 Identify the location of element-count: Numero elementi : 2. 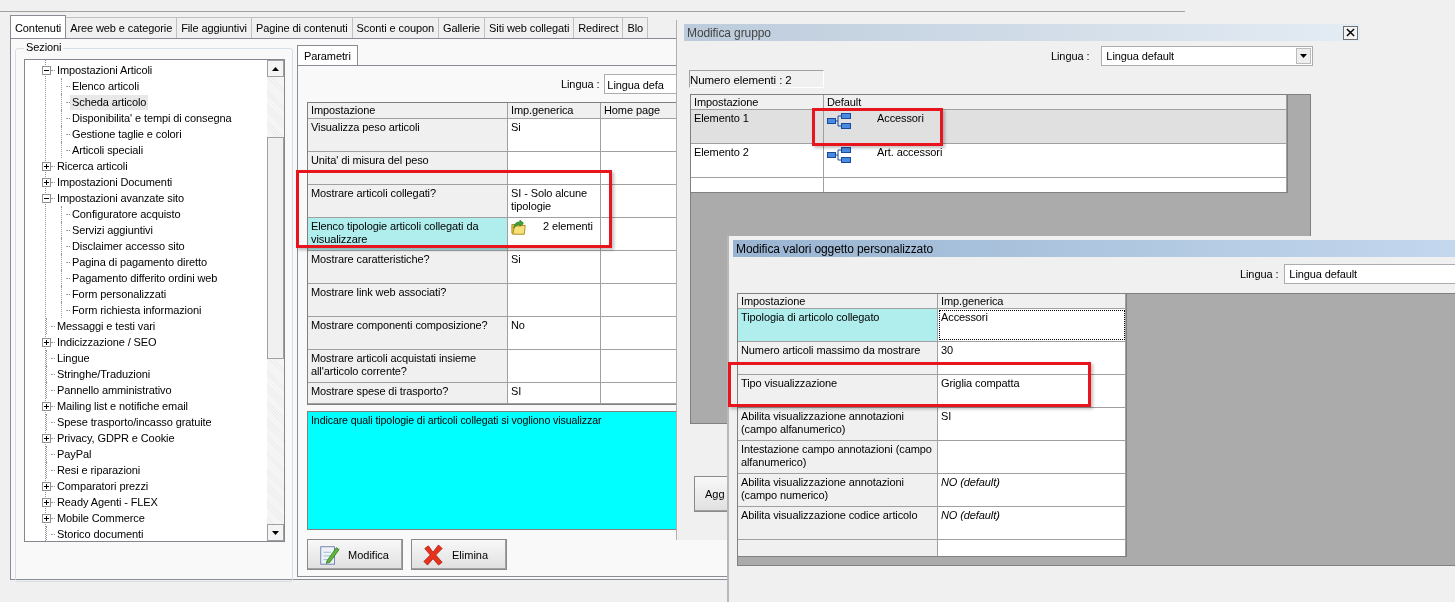
(756, 79).